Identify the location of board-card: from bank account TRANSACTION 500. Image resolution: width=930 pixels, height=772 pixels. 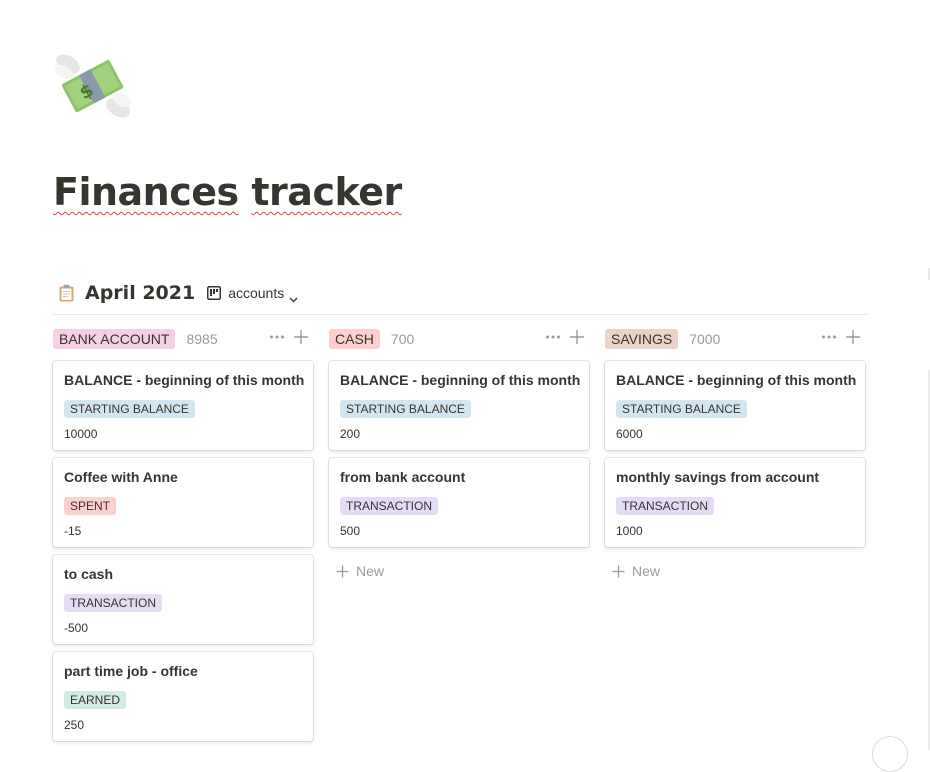
(459, 502).